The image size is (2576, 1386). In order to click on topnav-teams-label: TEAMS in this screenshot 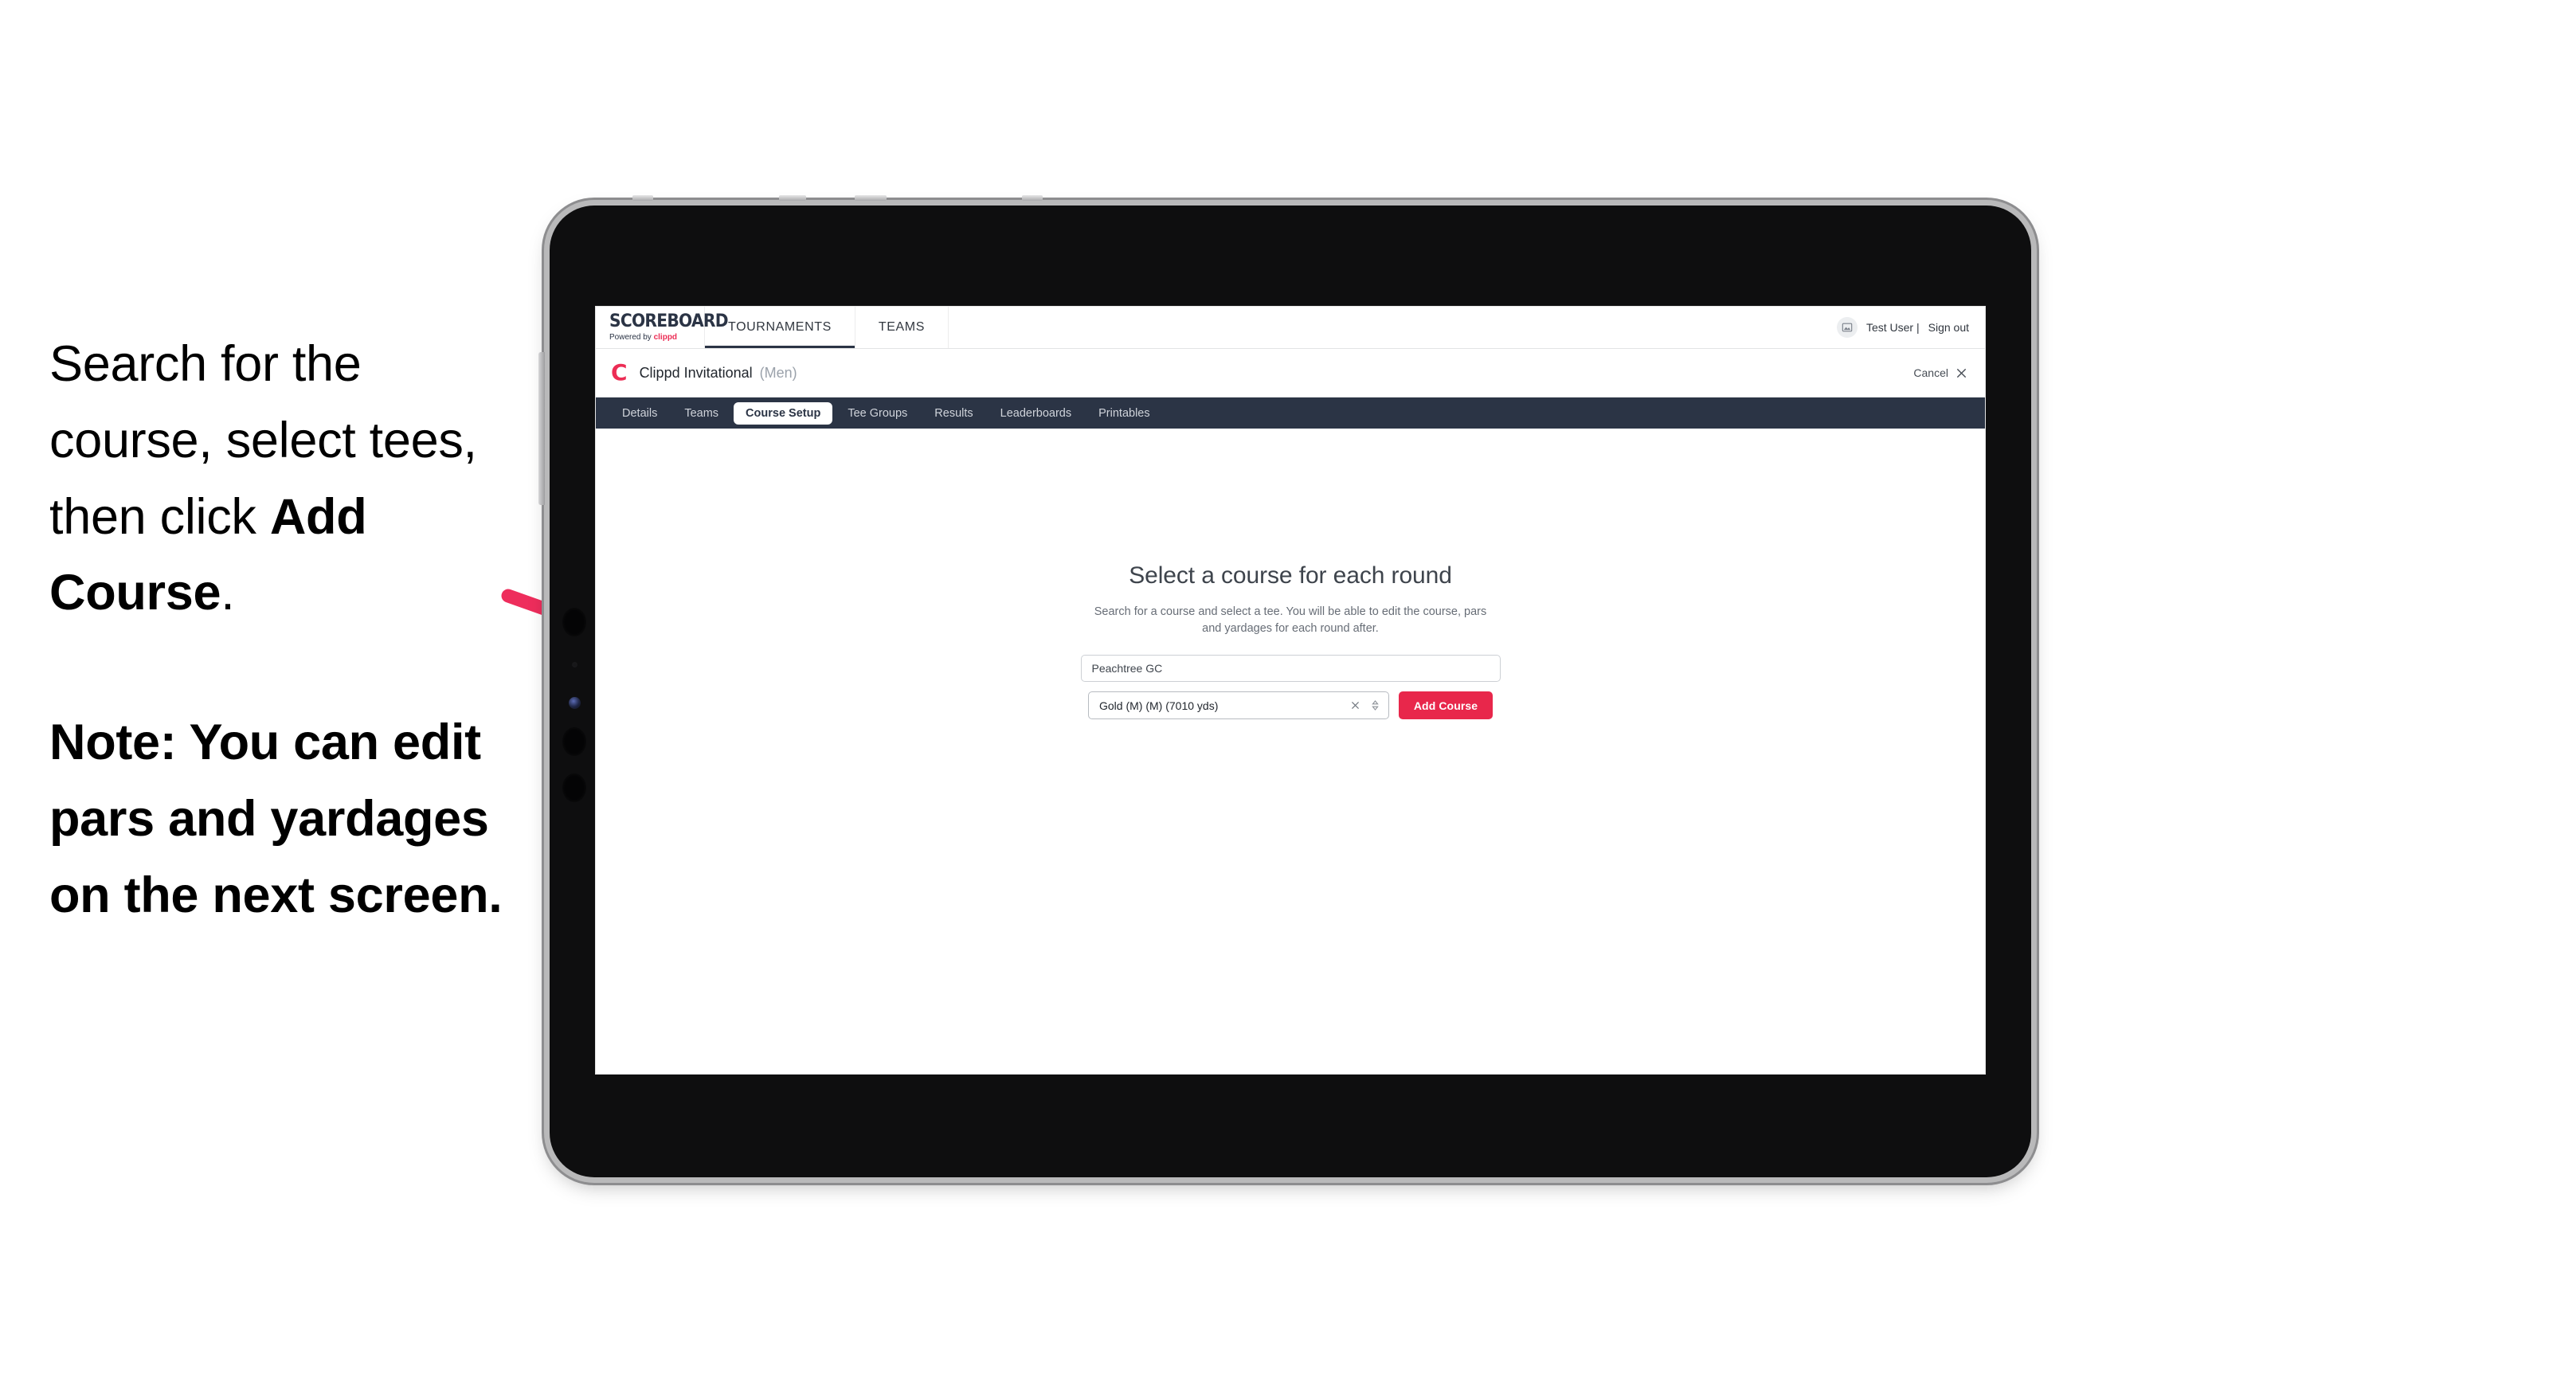, I will do `click(901, 327)`.